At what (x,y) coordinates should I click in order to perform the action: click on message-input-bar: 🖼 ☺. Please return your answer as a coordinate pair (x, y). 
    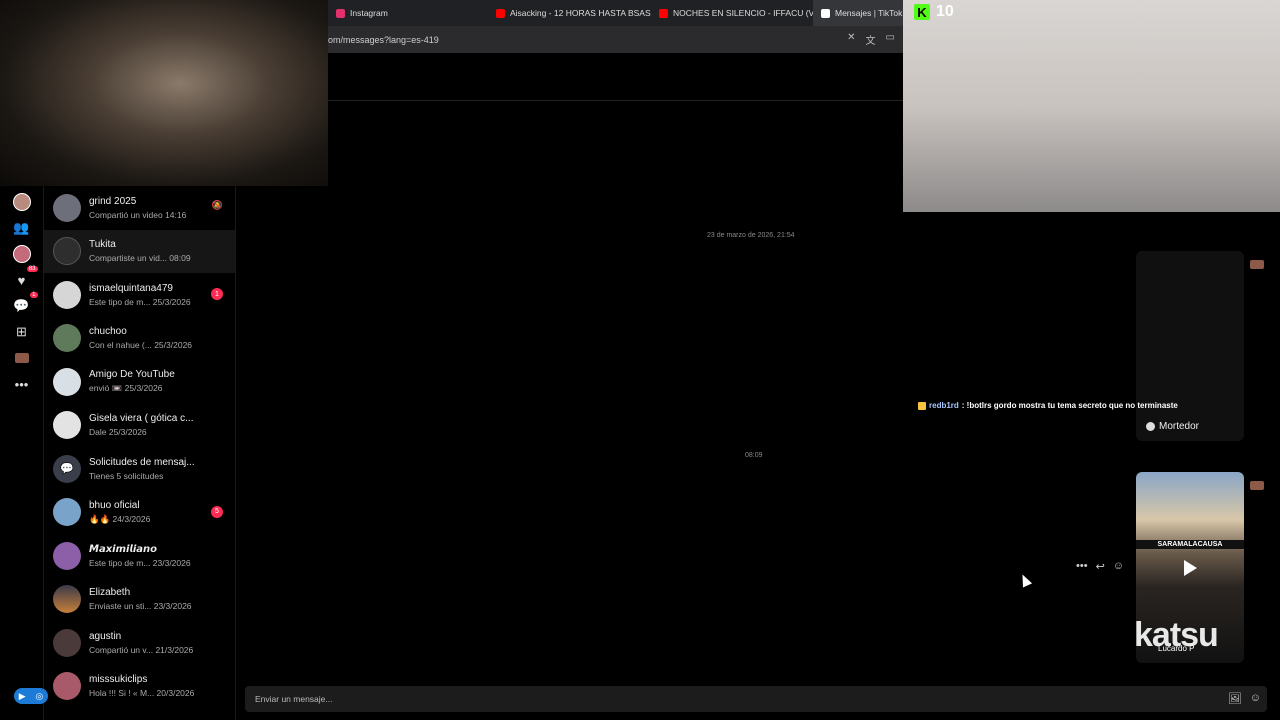
    Looking at the image, I should click on (756, 699).